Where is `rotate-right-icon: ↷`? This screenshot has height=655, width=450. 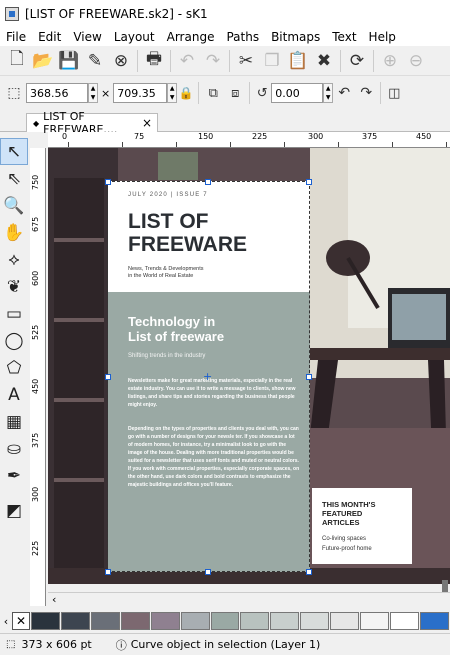
rotate-right-icon: ↷ is located at coordinates (366, 93).